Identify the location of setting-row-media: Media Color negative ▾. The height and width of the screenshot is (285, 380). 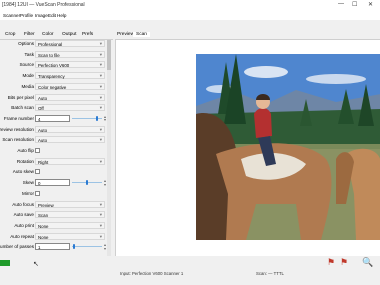
(56, 87).